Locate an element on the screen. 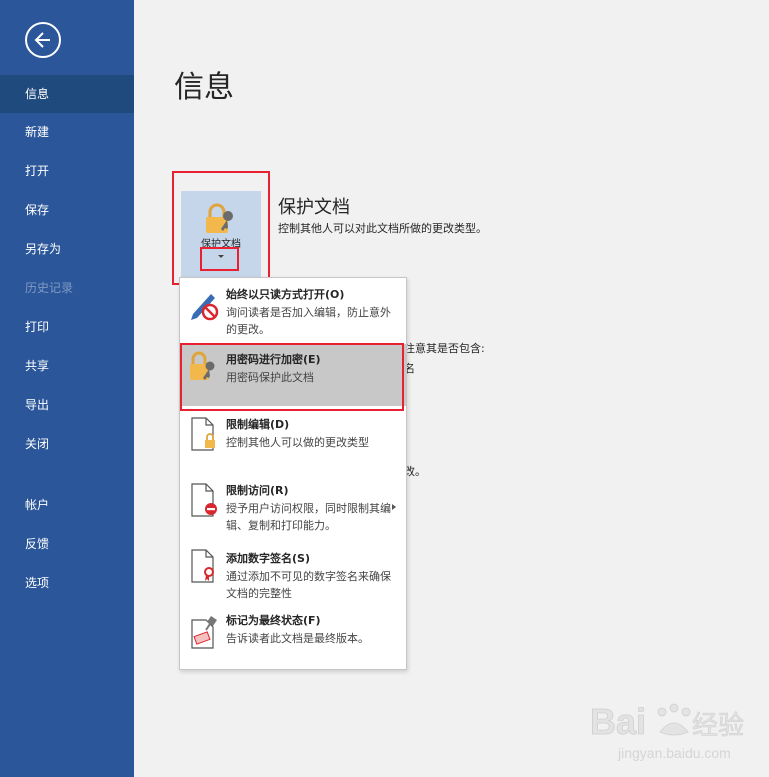  watermark-url: jingyan.baidu.com is located at coordinates (674, 753).